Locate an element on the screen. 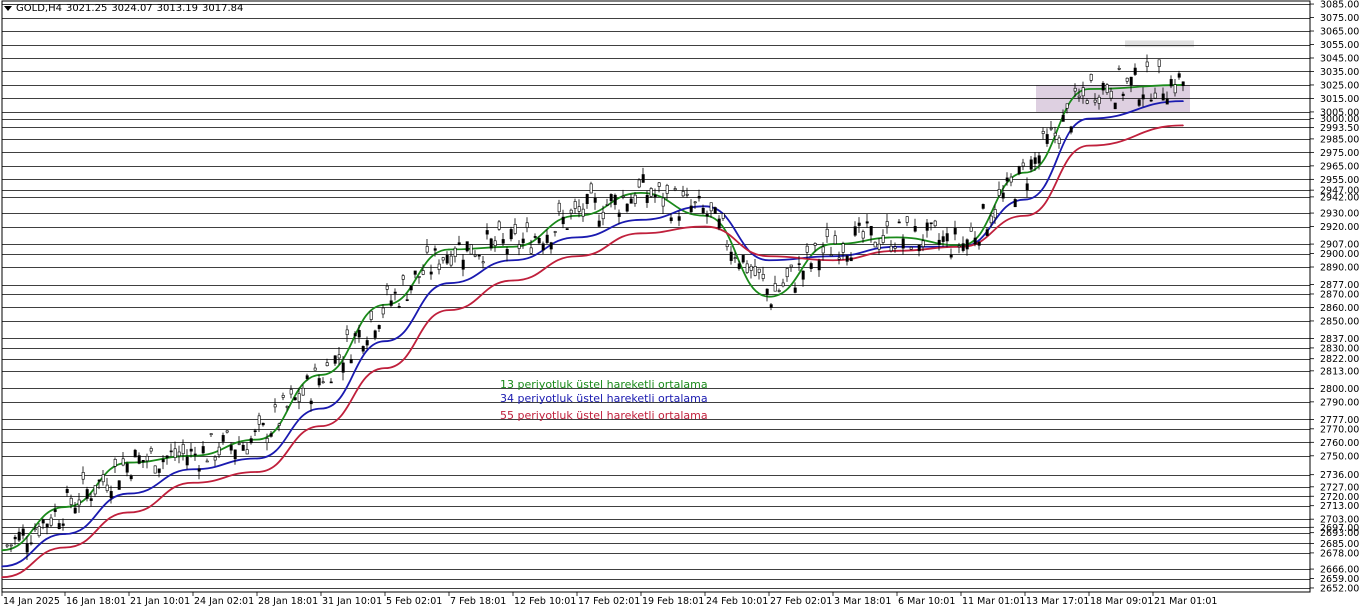  y-tick-label-3: 3055.00 is located at coordinates (1339, 45).